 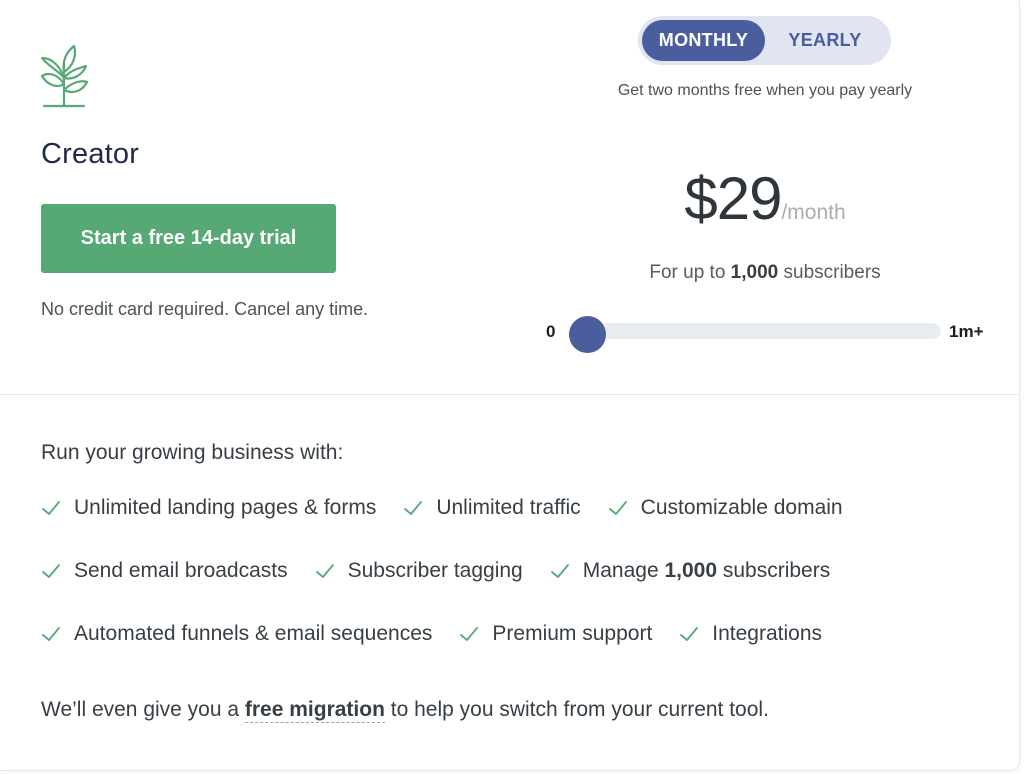 I want to click on feature-item: Integrations, so click(x=750, y=634).